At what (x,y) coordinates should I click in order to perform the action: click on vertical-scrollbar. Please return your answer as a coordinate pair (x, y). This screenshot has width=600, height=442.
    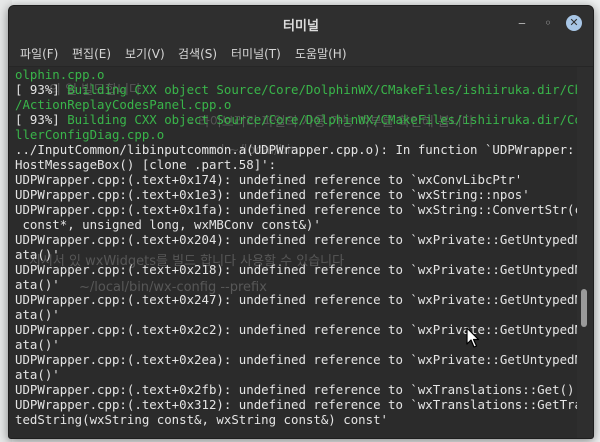
    Looking at the image, I should click on (585, 252).